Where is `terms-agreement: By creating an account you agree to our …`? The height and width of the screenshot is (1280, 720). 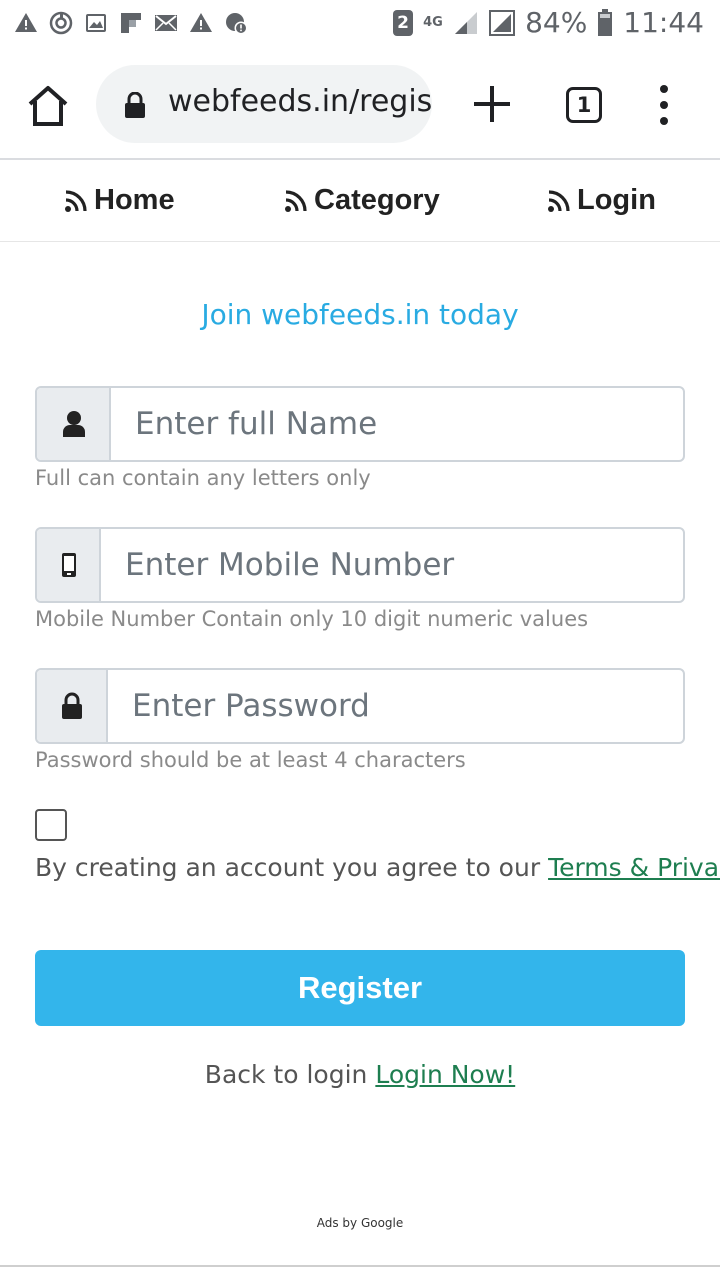
terms-agreement: By creating an account you agree to our … is located at coordinates (377, 867).